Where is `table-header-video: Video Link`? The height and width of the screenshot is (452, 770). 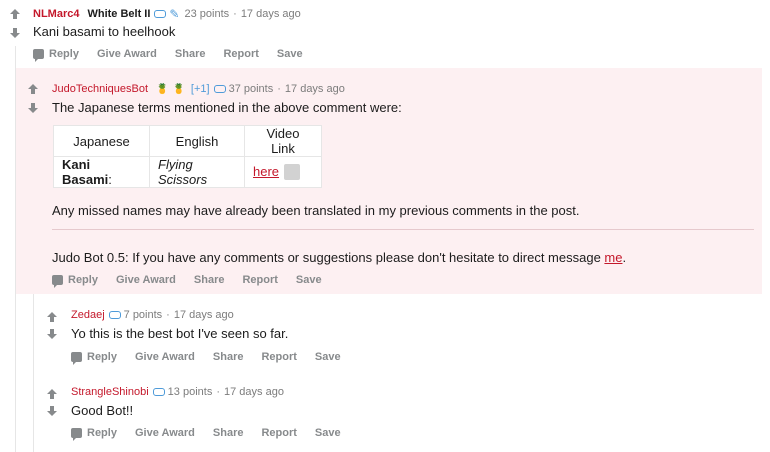 table-header-video: Video Link is located at coordinates (283, 141).